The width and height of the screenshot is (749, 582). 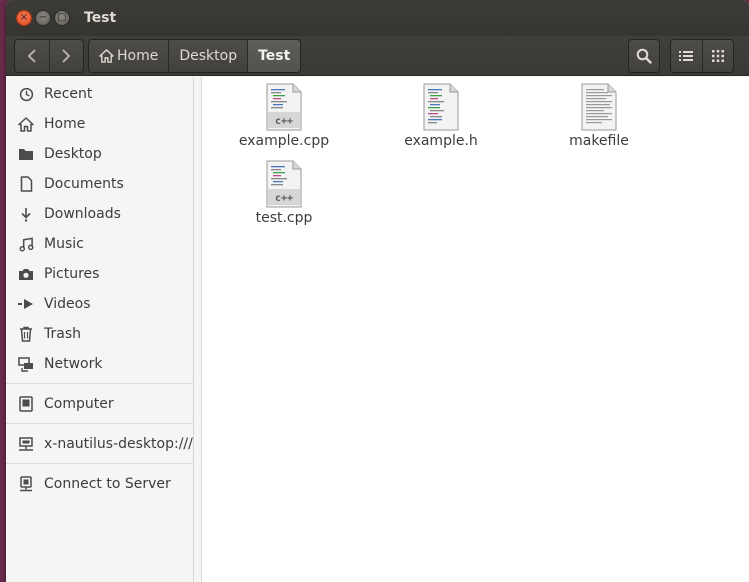 I want to click on breadcrumb-desktop: Desktop, so click(x=208, y=56).